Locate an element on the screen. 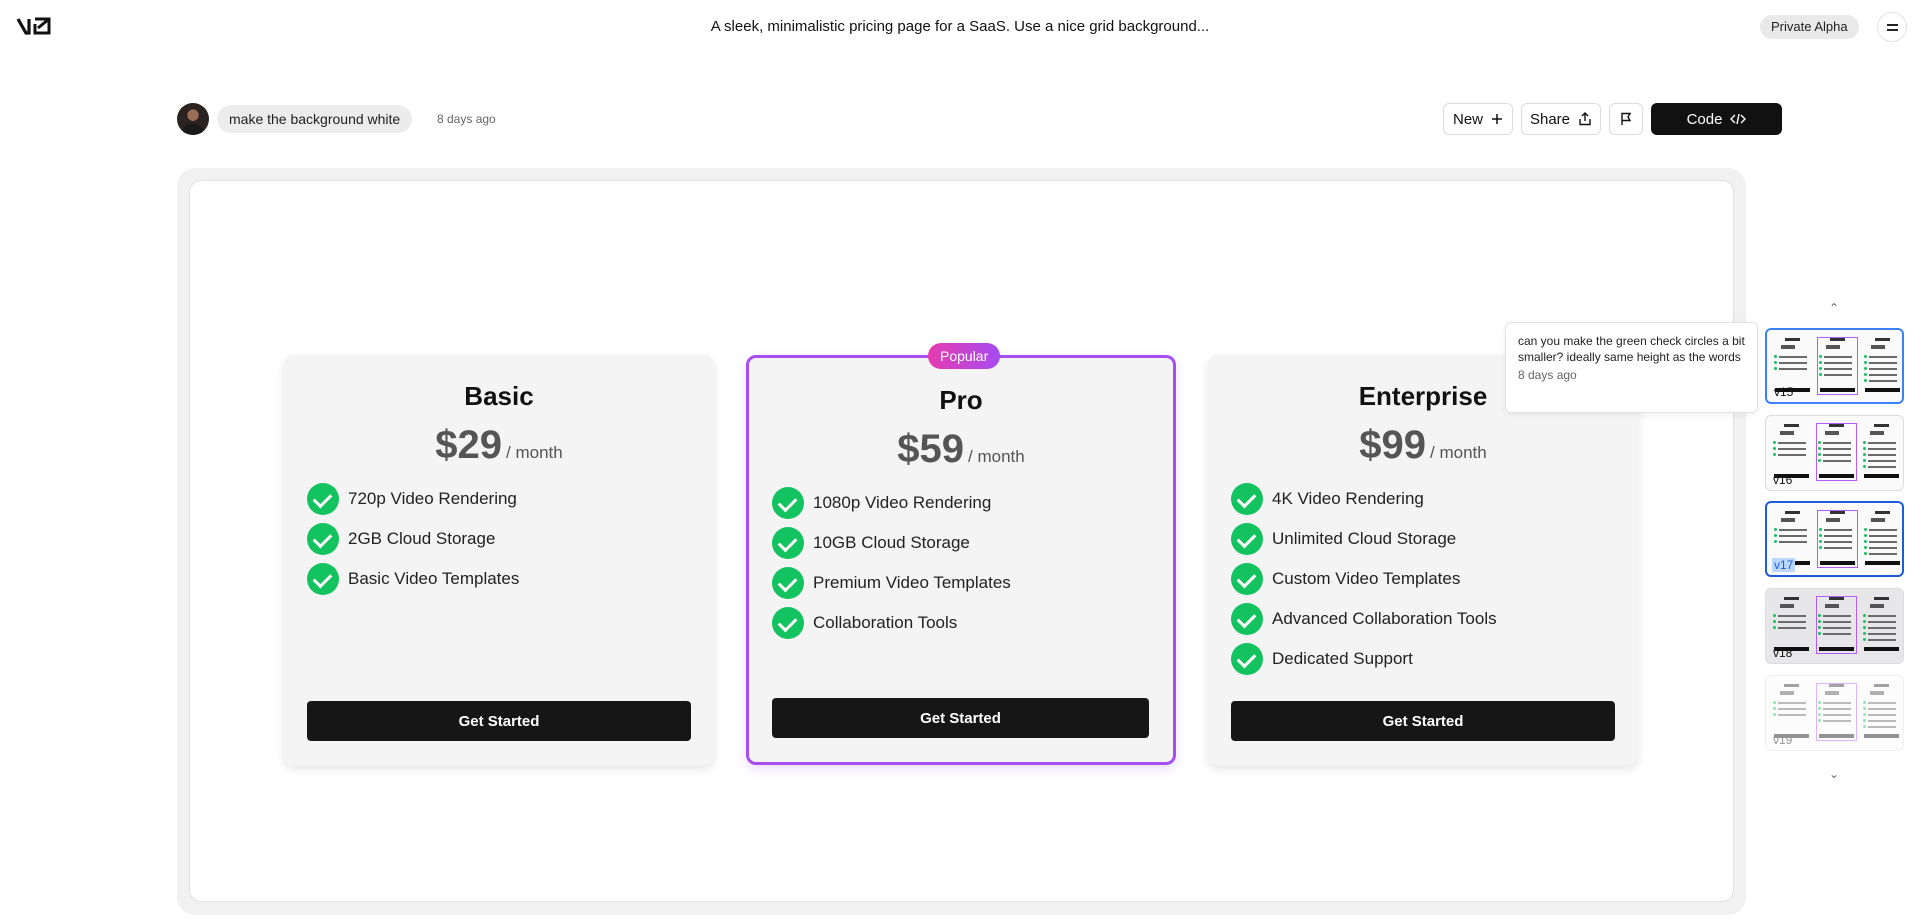 This screenshot has width=1920, height=923. menu-icon is located at coordinates (1892, 25).